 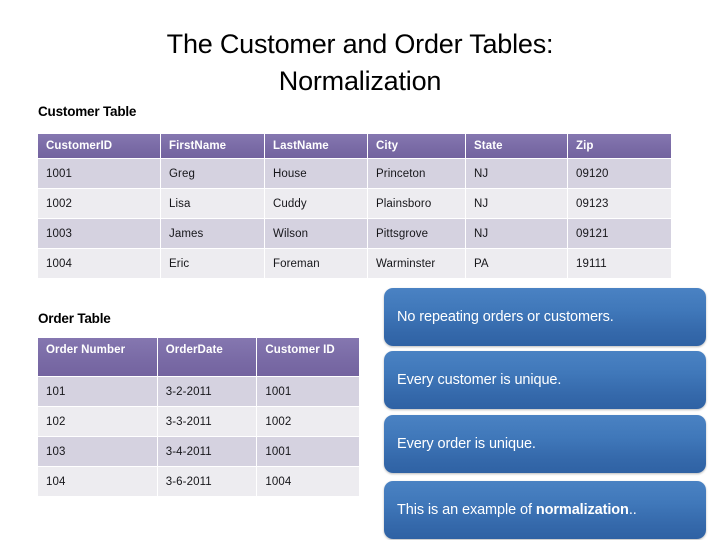 What do you see at coordinates (212, 233) in the screenshot?
I see `cell-firstname: James` at bounding box center [212, 233].